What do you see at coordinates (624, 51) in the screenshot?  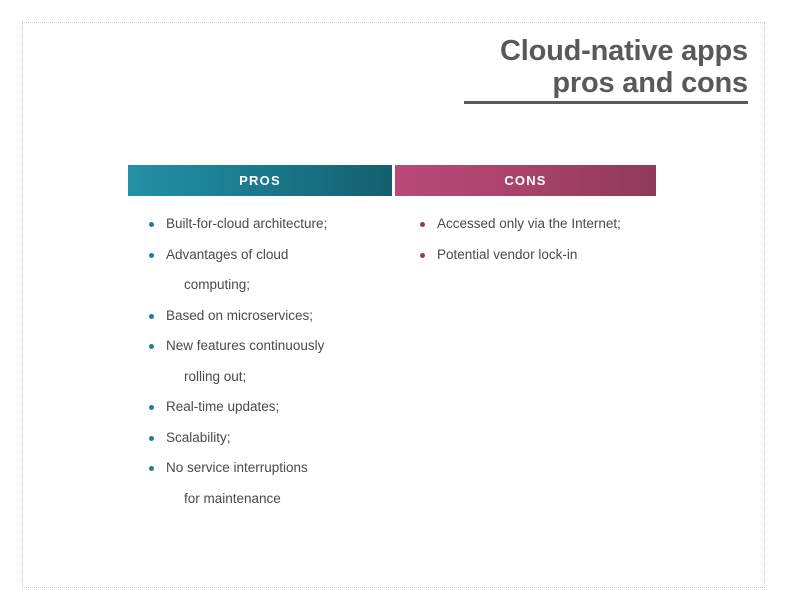 I see `page-title-line-1: Cloud-native apps` at bounding box center [624, 51].